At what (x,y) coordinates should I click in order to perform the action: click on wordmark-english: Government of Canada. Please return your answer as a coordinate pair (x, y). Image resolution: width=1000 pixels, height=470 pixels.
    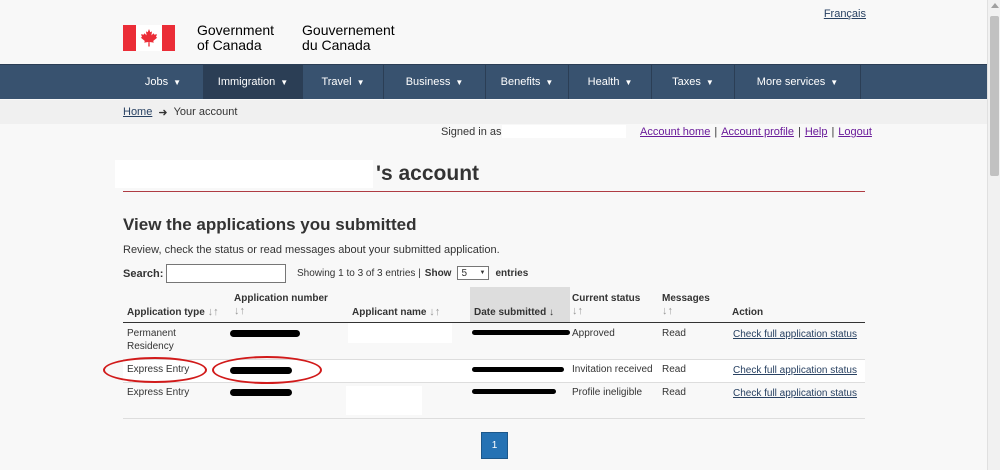
    Looking at the image, I should click on (236, 37).